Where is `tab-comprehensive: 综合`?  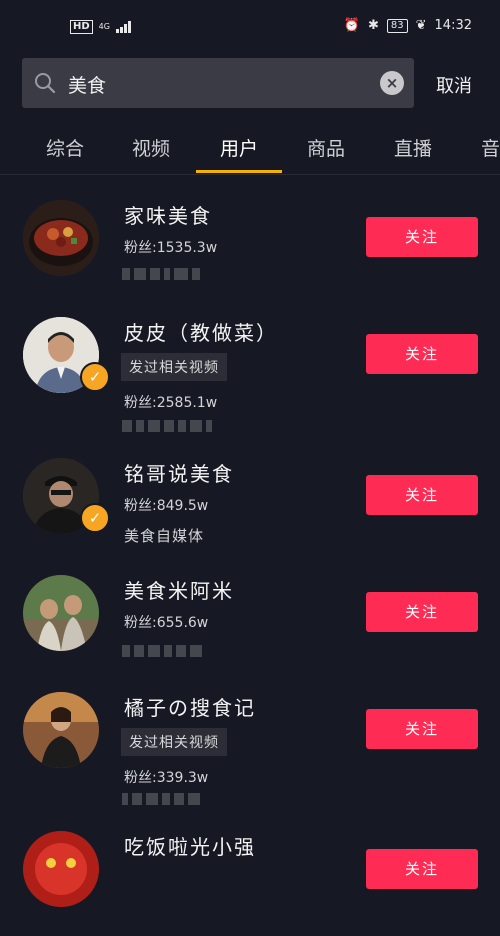 tab-comprehensive: 综合 is located at coordinates (65, 147).